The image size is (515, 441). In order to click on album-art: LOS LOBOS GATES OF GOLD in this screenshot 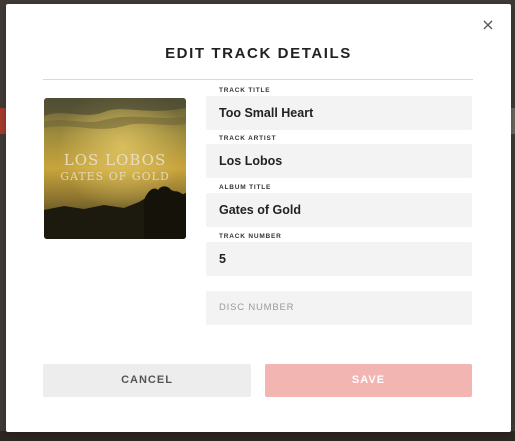, I will do `click(115, 168)`.